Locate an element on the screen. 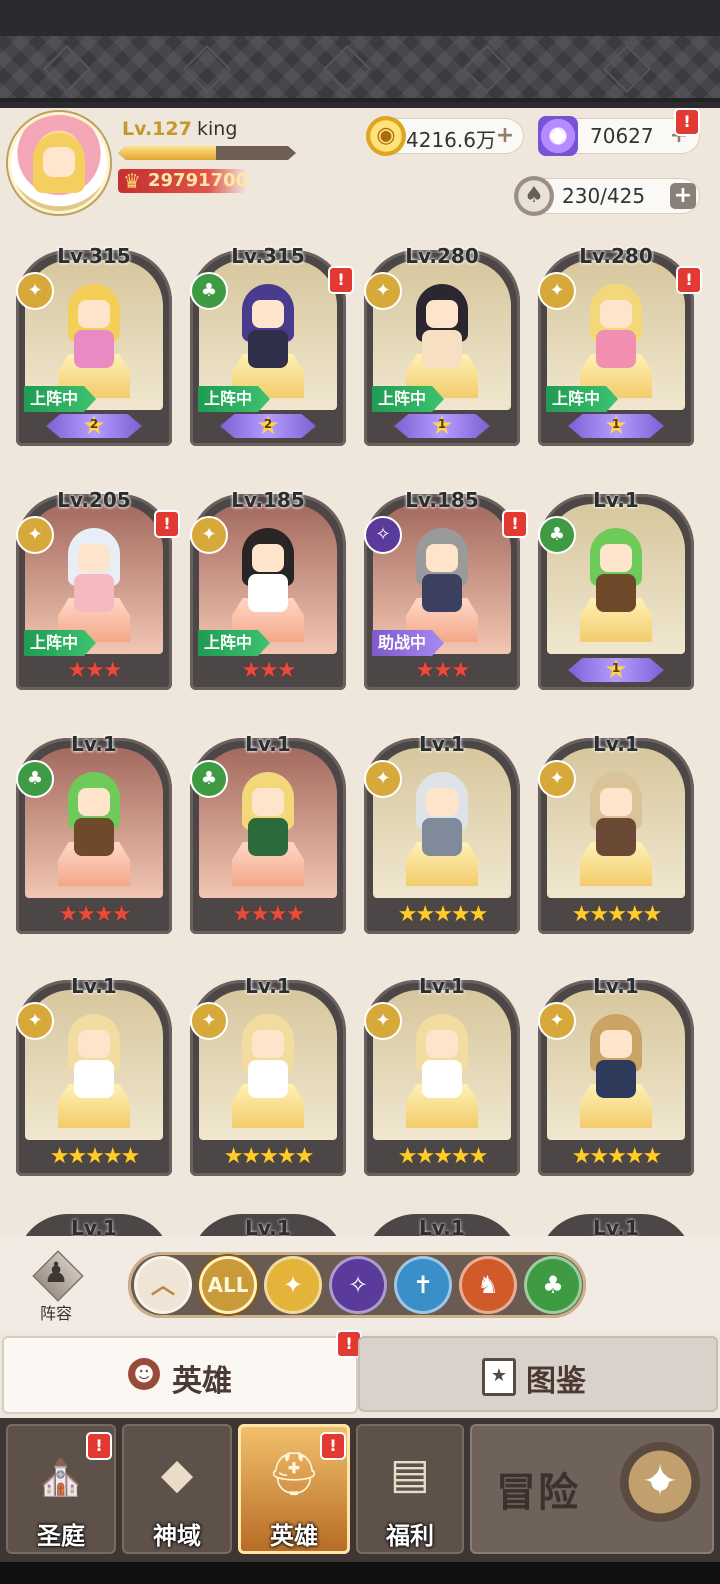  stamina-value: 230/425 is located at coordinates (604, 196).